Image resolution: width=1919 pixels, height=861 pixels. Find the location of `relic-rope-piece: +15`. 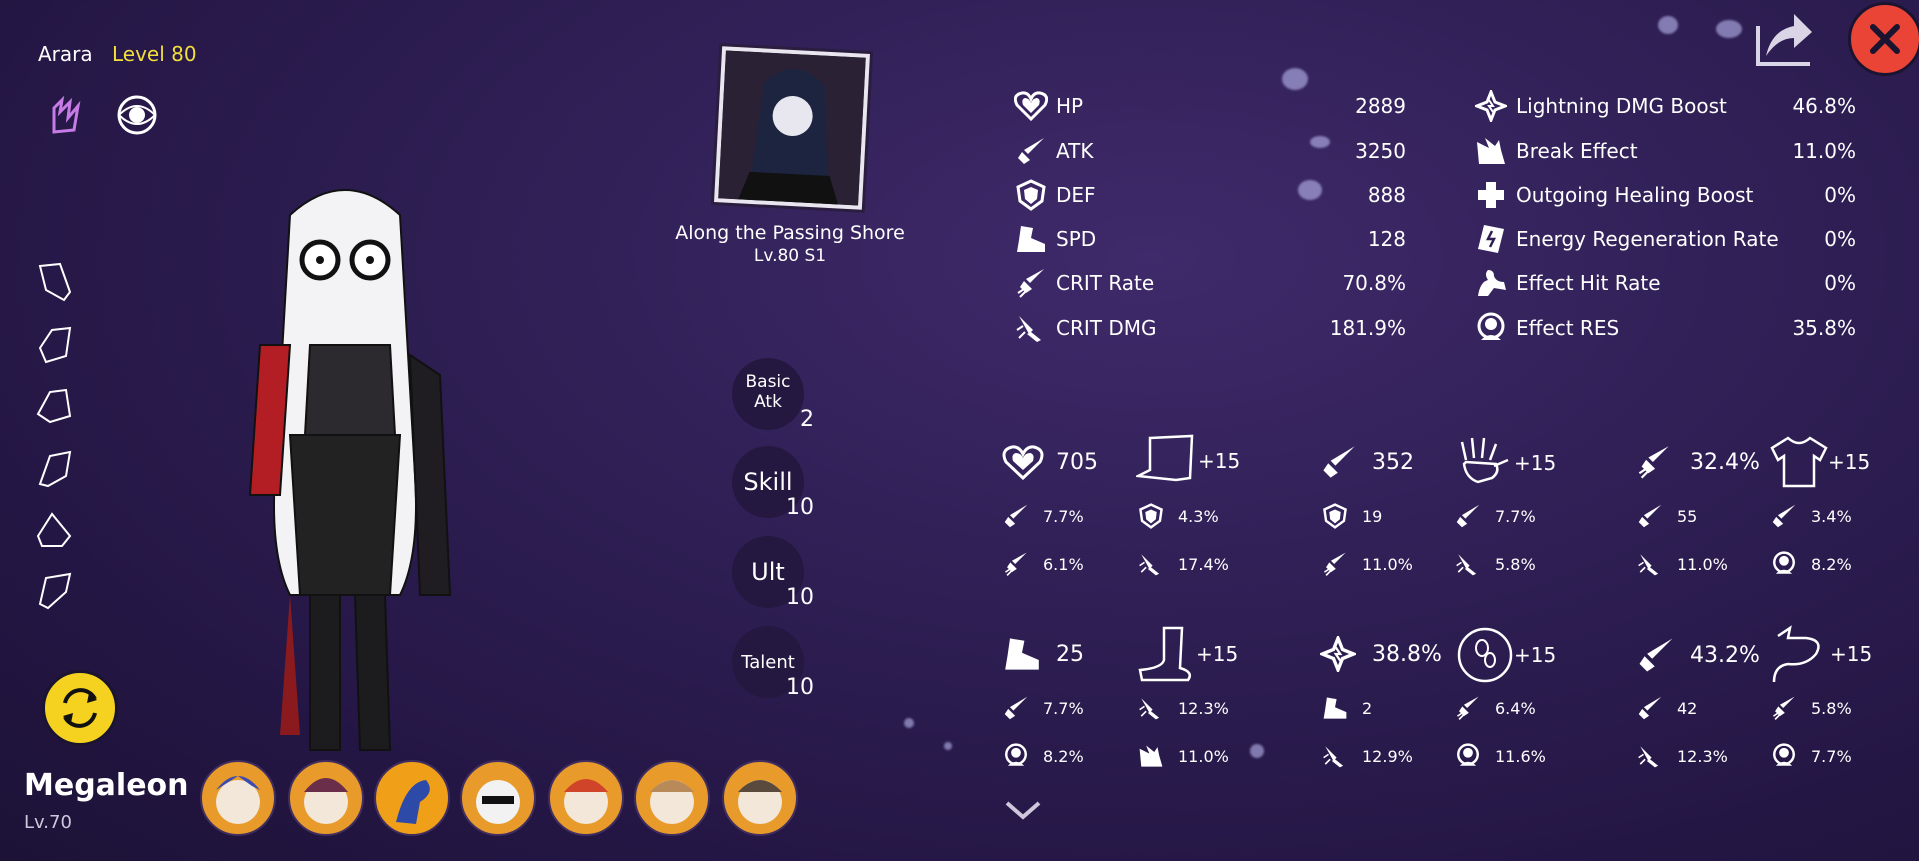

relic-rope-piece: +15 is located at coordinates (1821, 654).